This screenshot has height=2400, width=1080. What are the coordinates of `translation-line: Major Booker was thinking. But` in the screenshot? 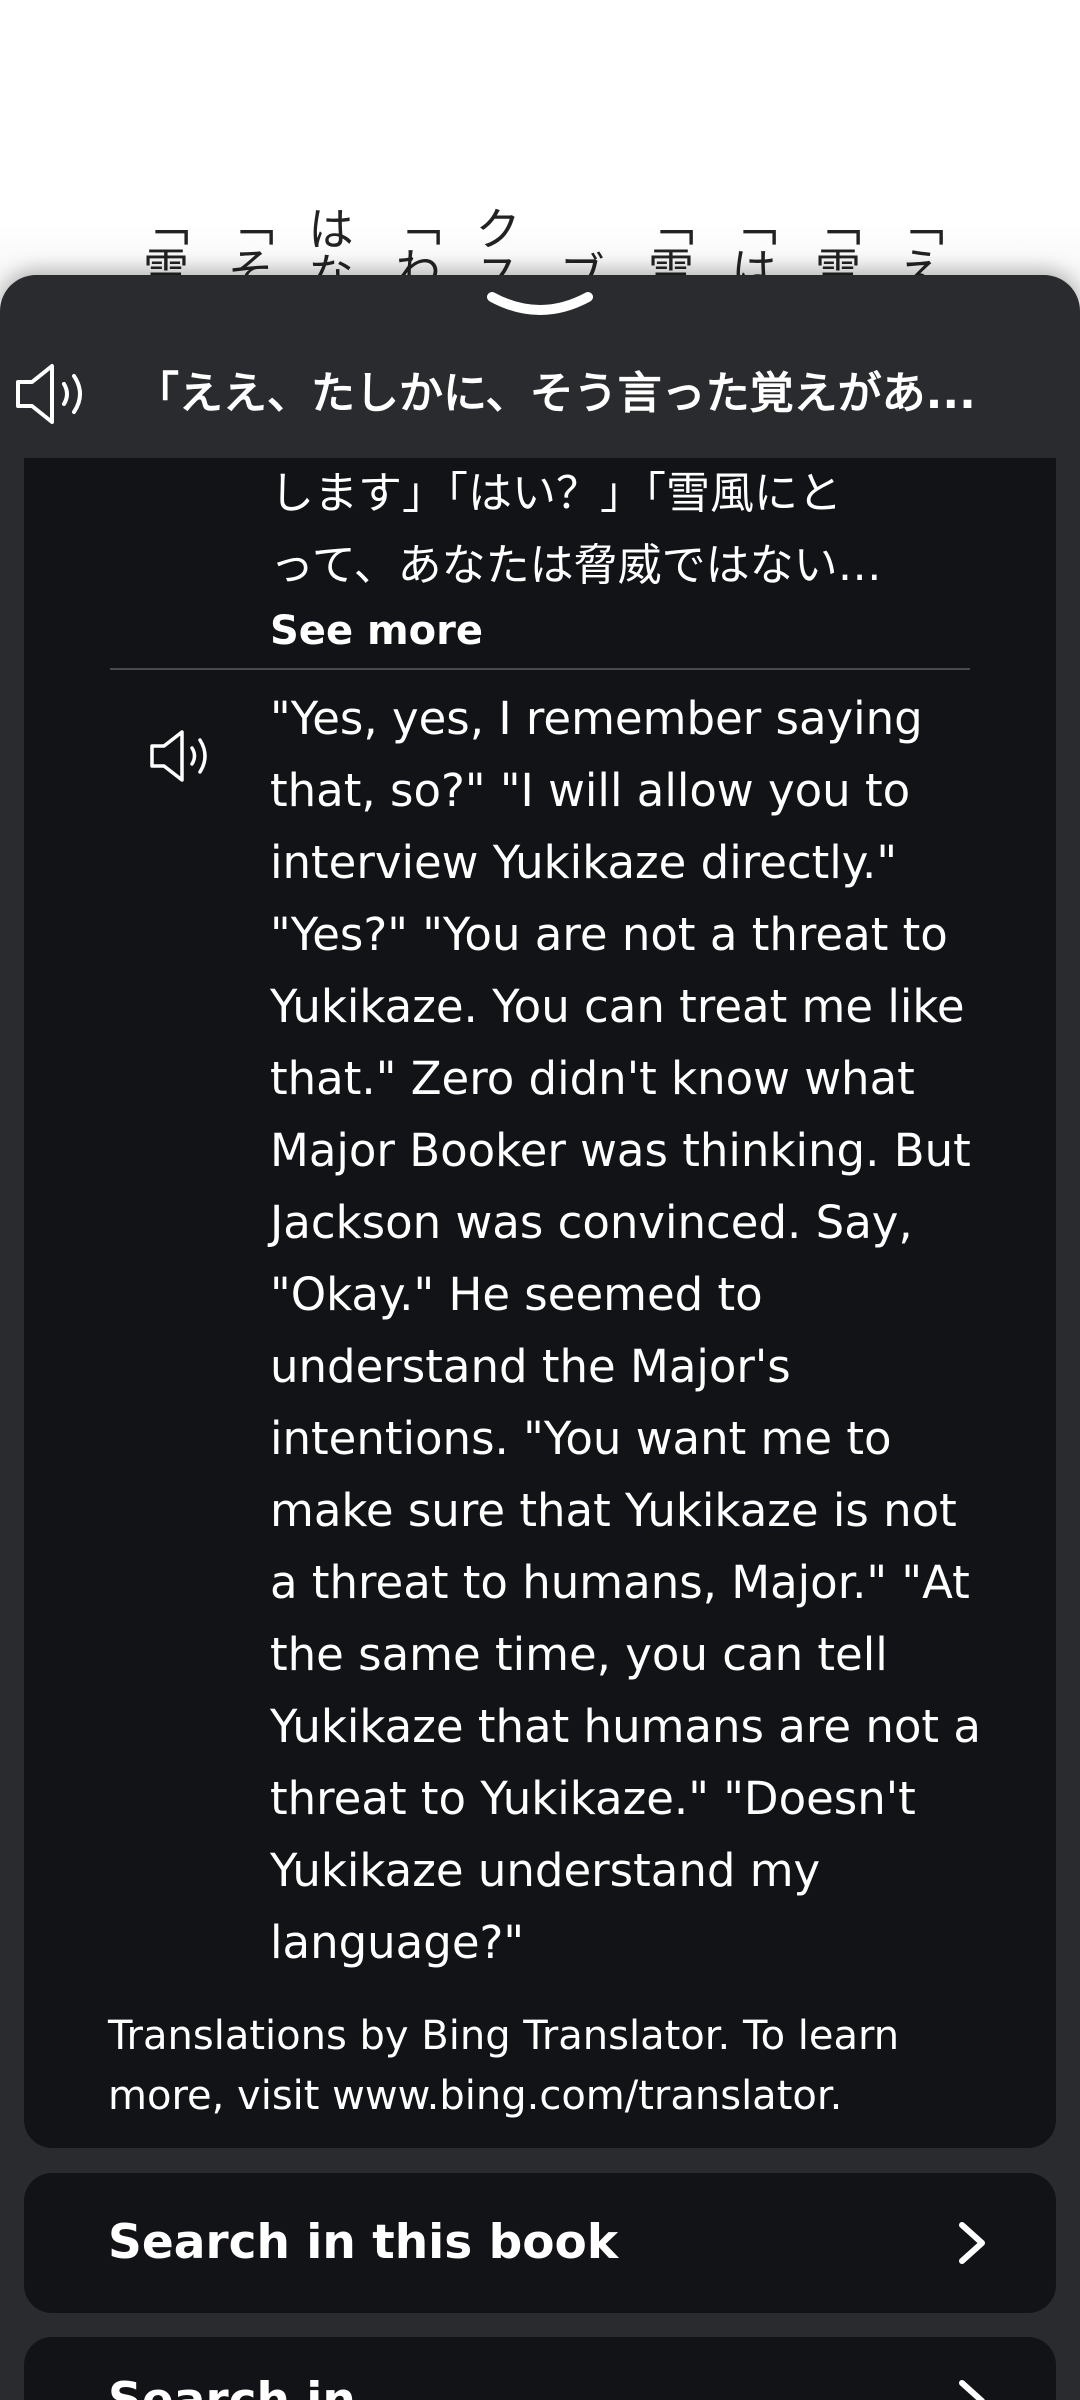 It's located at (620, 1150).